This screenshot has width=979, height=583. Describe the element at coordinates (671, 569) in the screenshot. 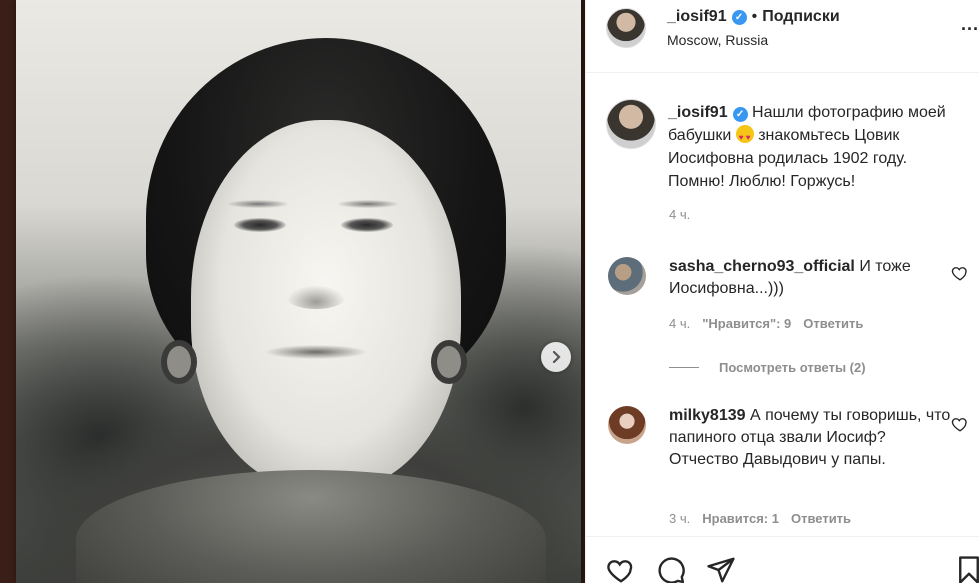

I see `comment-icon` at that location.